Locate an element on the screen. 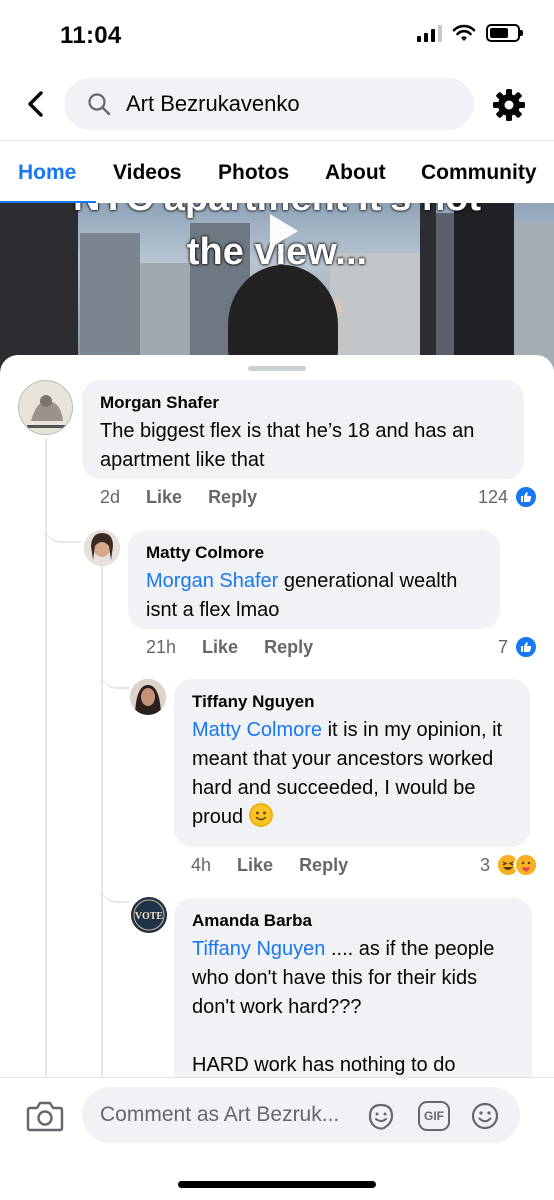 This screenshot has width=554, height=1200. status-icons is located at coordinates (470, 33).